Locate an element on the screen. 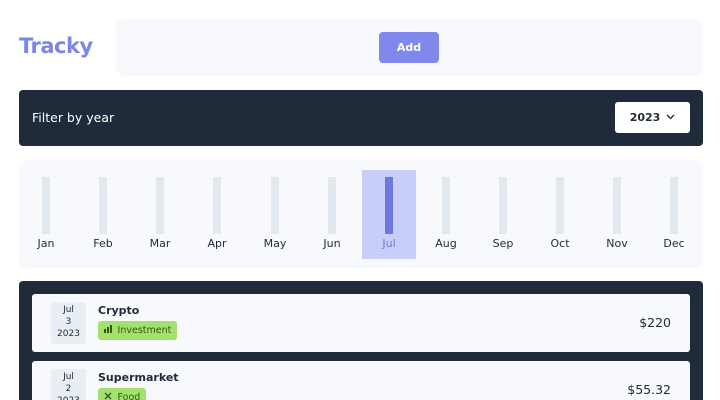  month-label: Oct is located at coordinates (560, 243).